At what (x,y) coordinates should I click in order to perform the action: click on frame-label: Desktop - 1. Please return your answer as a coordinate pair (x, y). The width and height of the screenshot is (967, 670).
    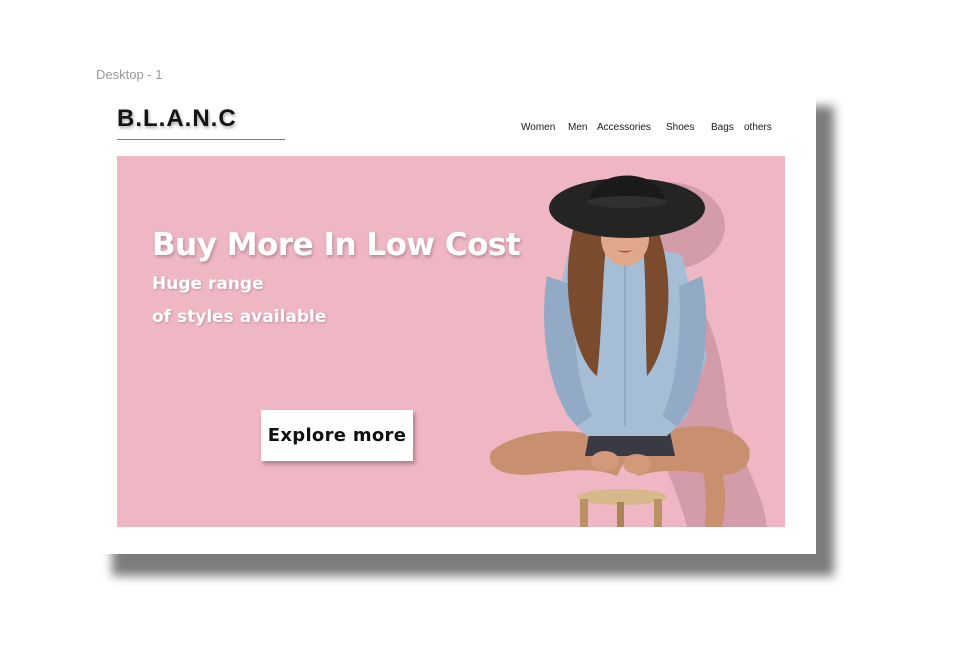
    Looking at the image, I should click on (129, 74).